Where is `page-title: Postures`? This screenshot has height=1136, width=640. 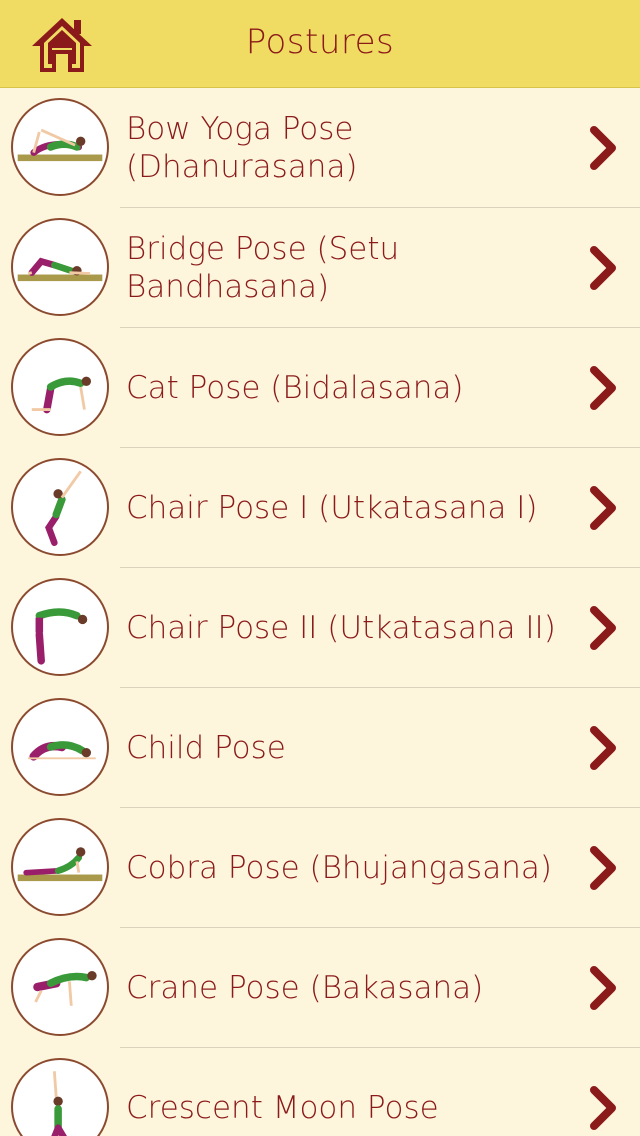
page-title: Postures is located at coordinates (320, 42).